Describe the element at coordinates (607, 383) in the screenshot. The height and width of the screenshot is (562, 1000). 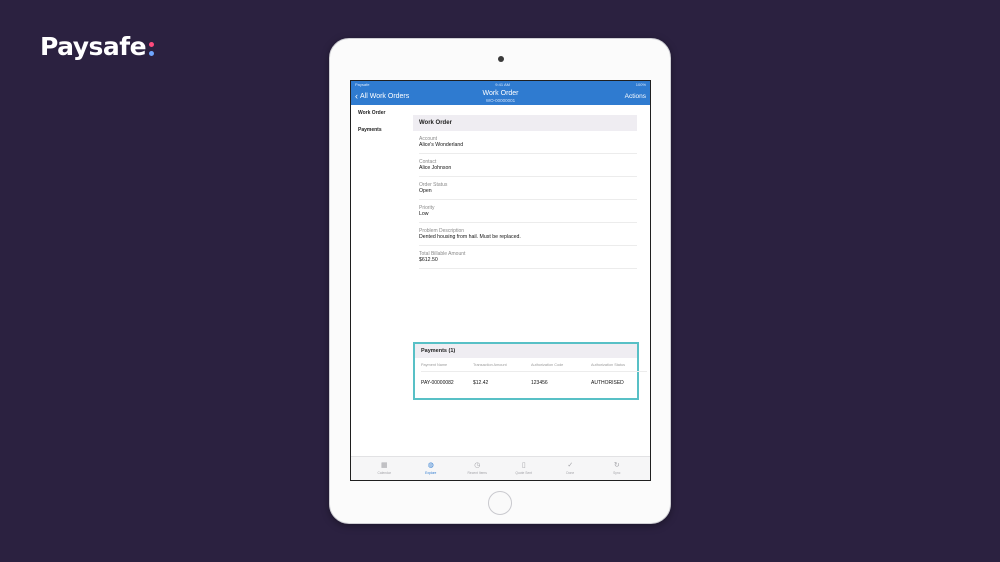
I see `authorization-status-cell: AUTHORISED` at that location.